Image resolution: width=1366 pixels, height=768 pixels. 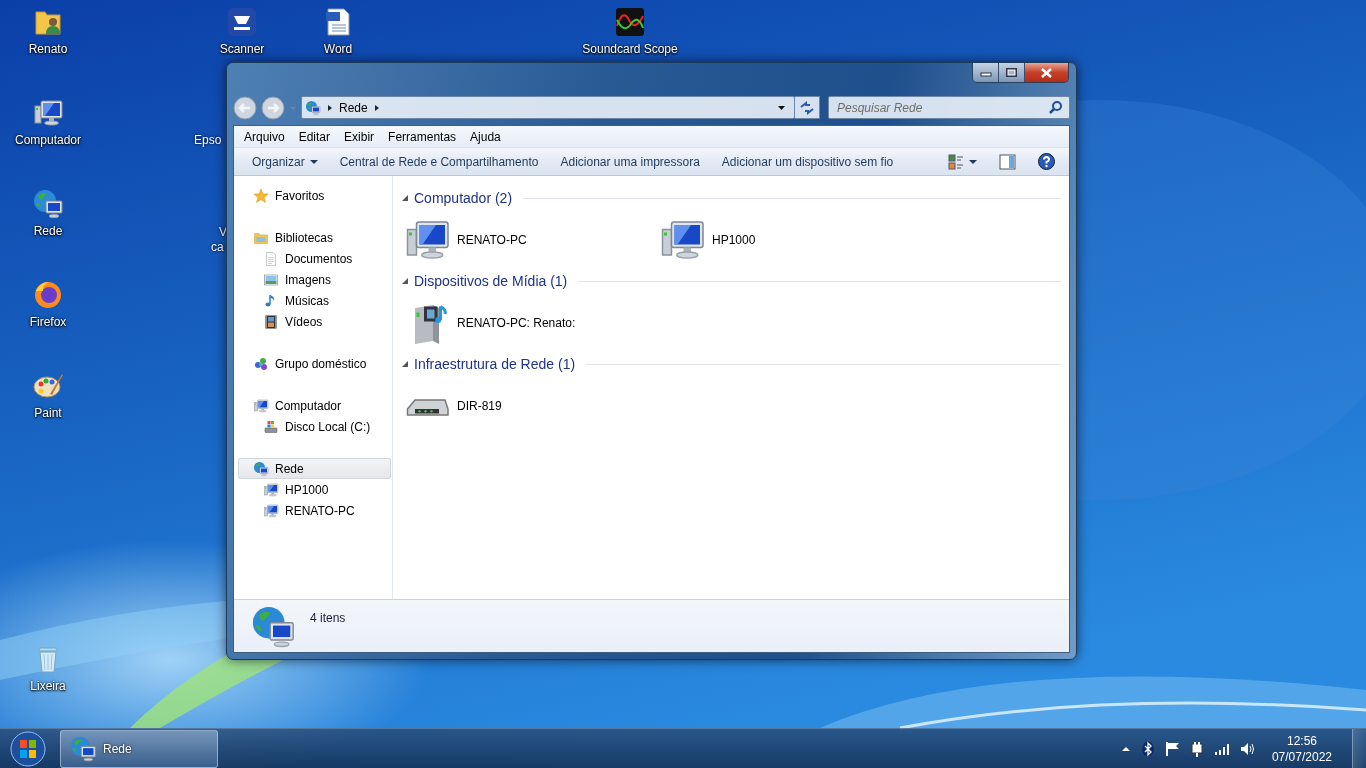 What do you see at coordinates (48, 295) in the screenshot?
I see `browser-icon` at bounding box center [48, 295].